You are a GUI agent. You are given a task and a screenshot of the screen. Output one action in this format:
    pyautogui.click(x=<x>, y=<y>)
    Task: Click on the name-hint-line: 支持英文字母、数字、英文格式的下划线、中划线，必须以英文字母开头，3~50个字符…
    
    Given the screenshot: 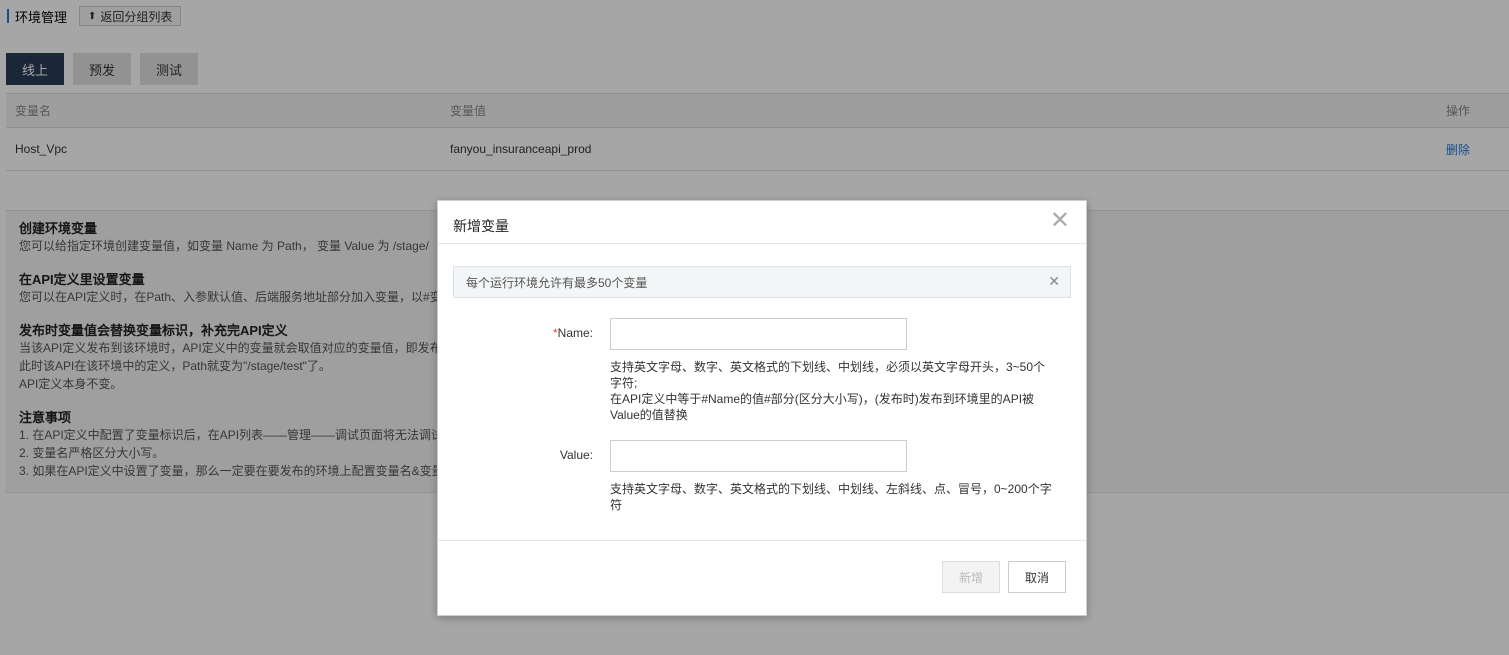 What is the action you would take?
    pyautogui.click(x=828, y=375)
    